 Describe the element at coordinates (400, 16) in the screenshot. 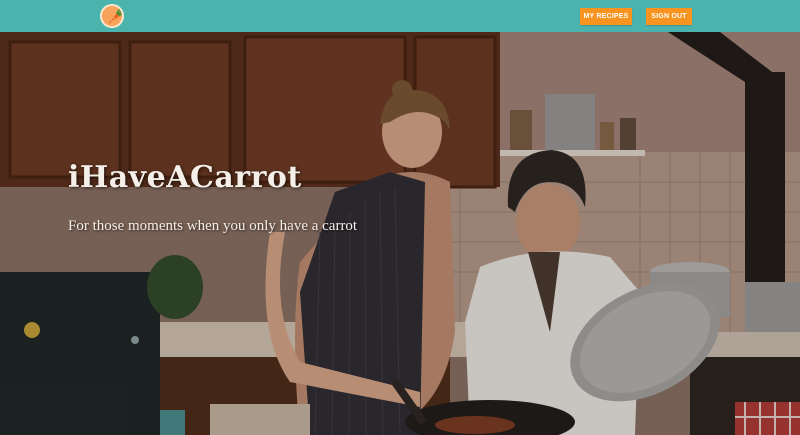

I see `top-navbar: MY RECIPES SIGN OUT` at that location.